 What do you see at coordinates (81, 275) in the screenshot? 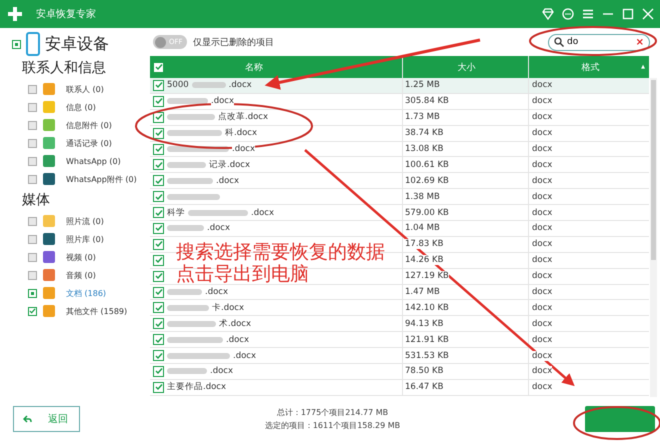
I see `category-item: 音频 (0)` at bounding box center [81, 275].